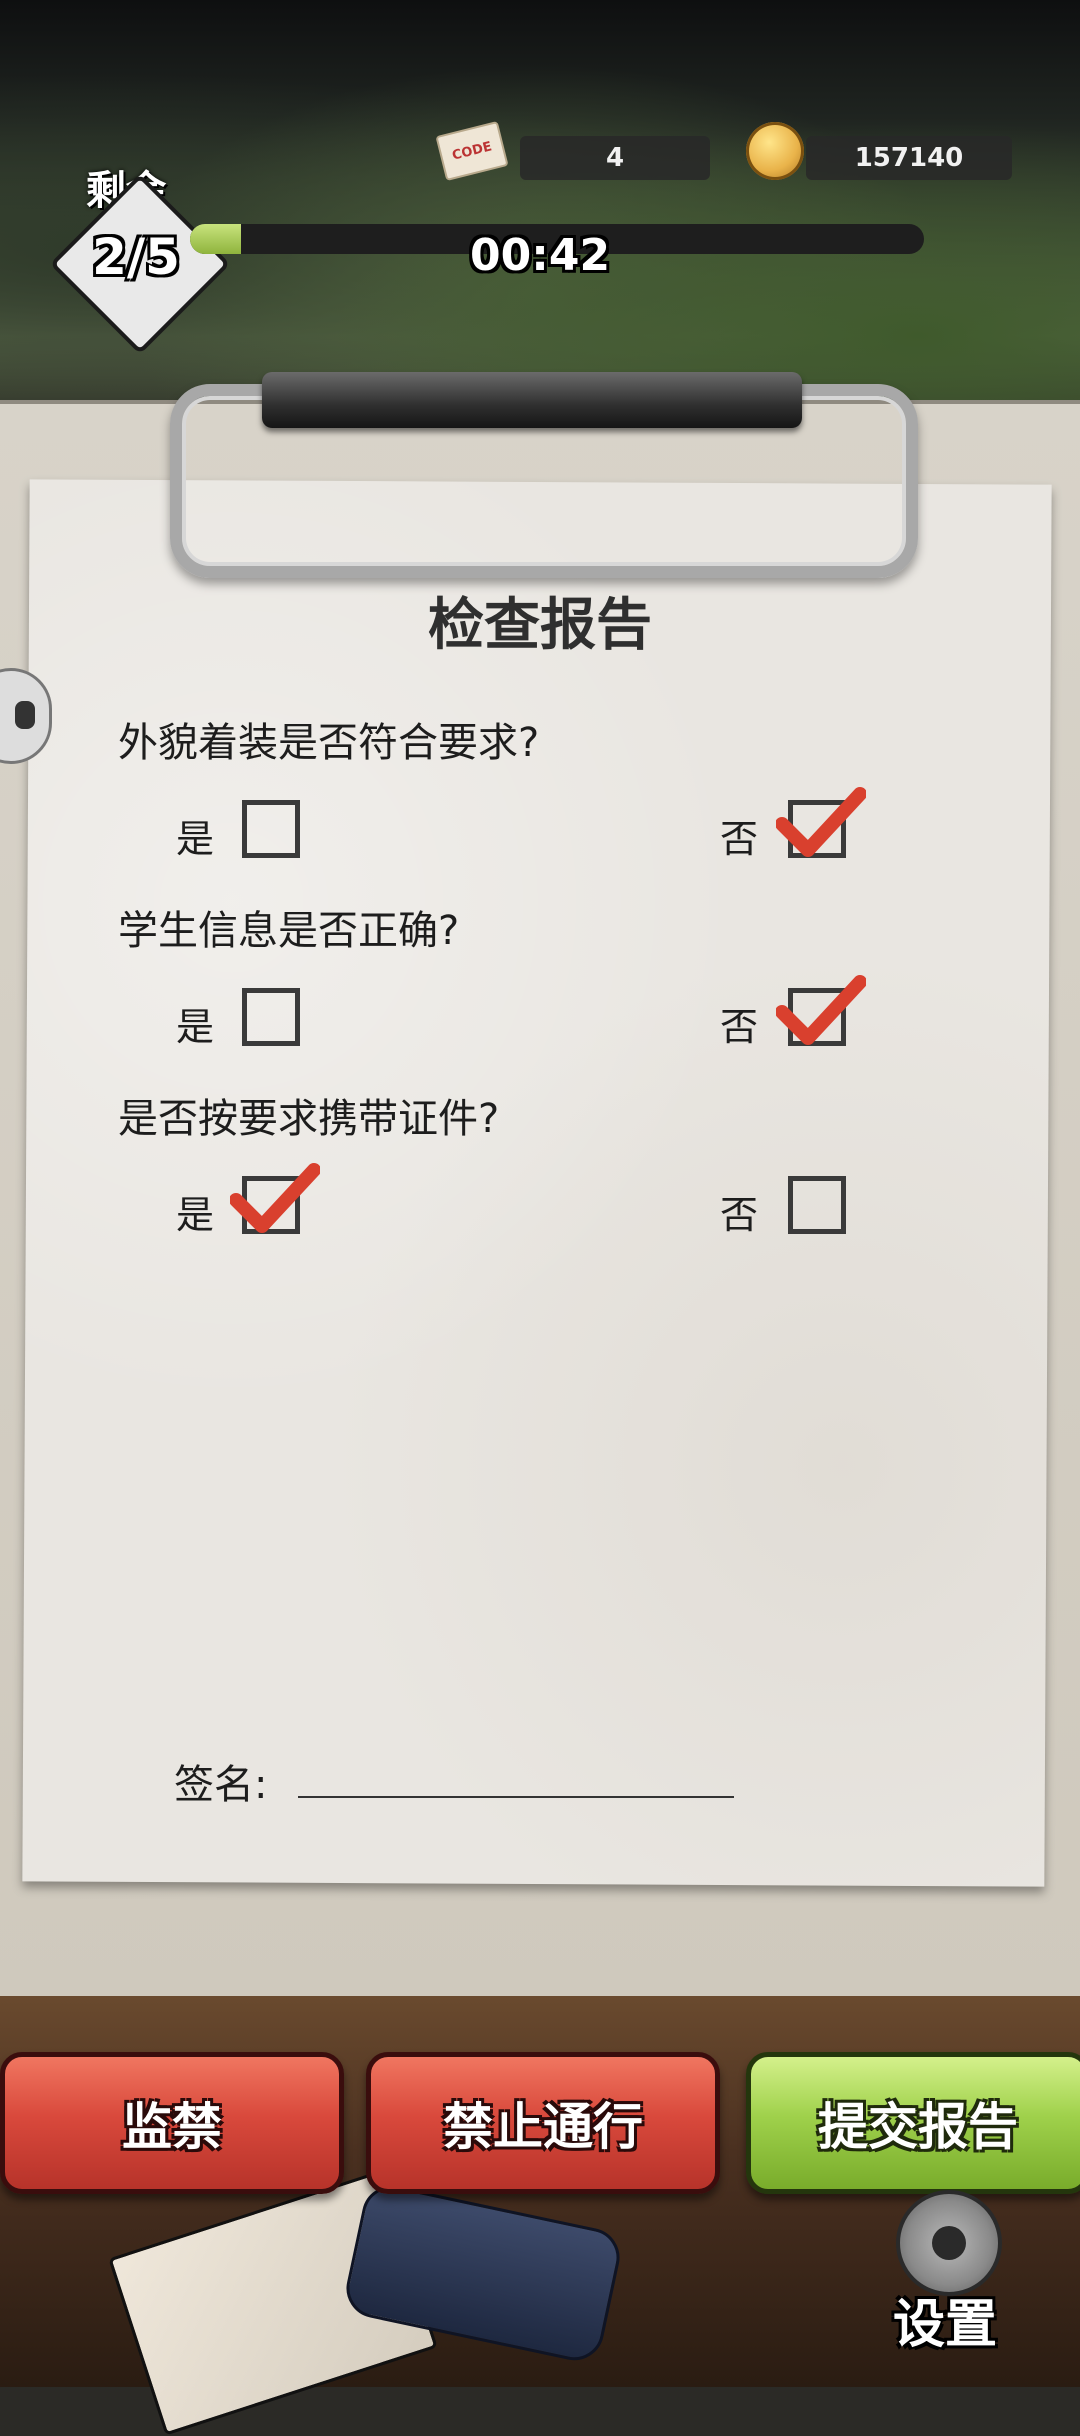 This screenshot has height=2436, width=1080. What do you see at coordinates (543, 2127) in the screenshot?
I see `deny-entry-button-label: 禁止通行` at bounding box center [543, 2127].